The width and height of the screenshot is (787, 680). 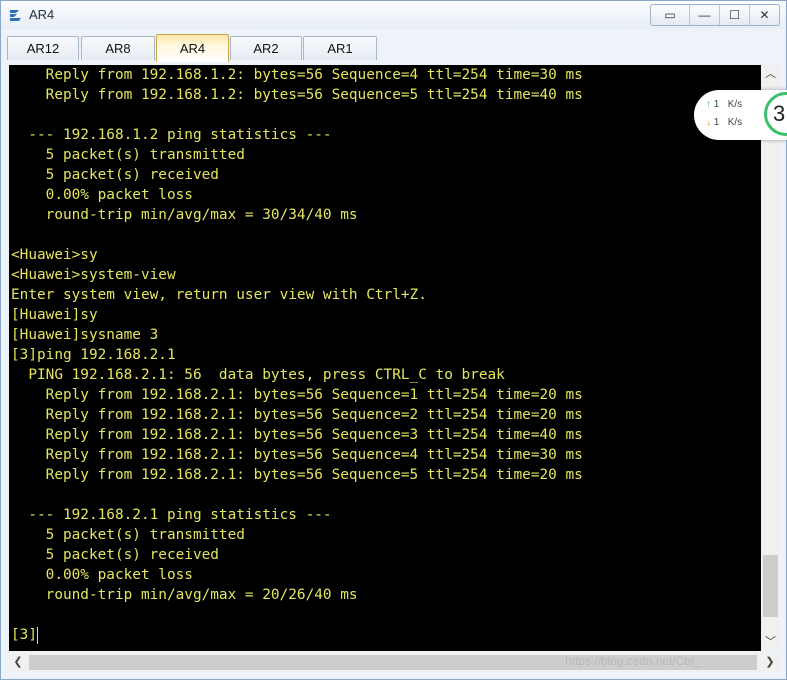 I want to click on download-speed: ↓ 1 K/s, so click(x=724, y=122).